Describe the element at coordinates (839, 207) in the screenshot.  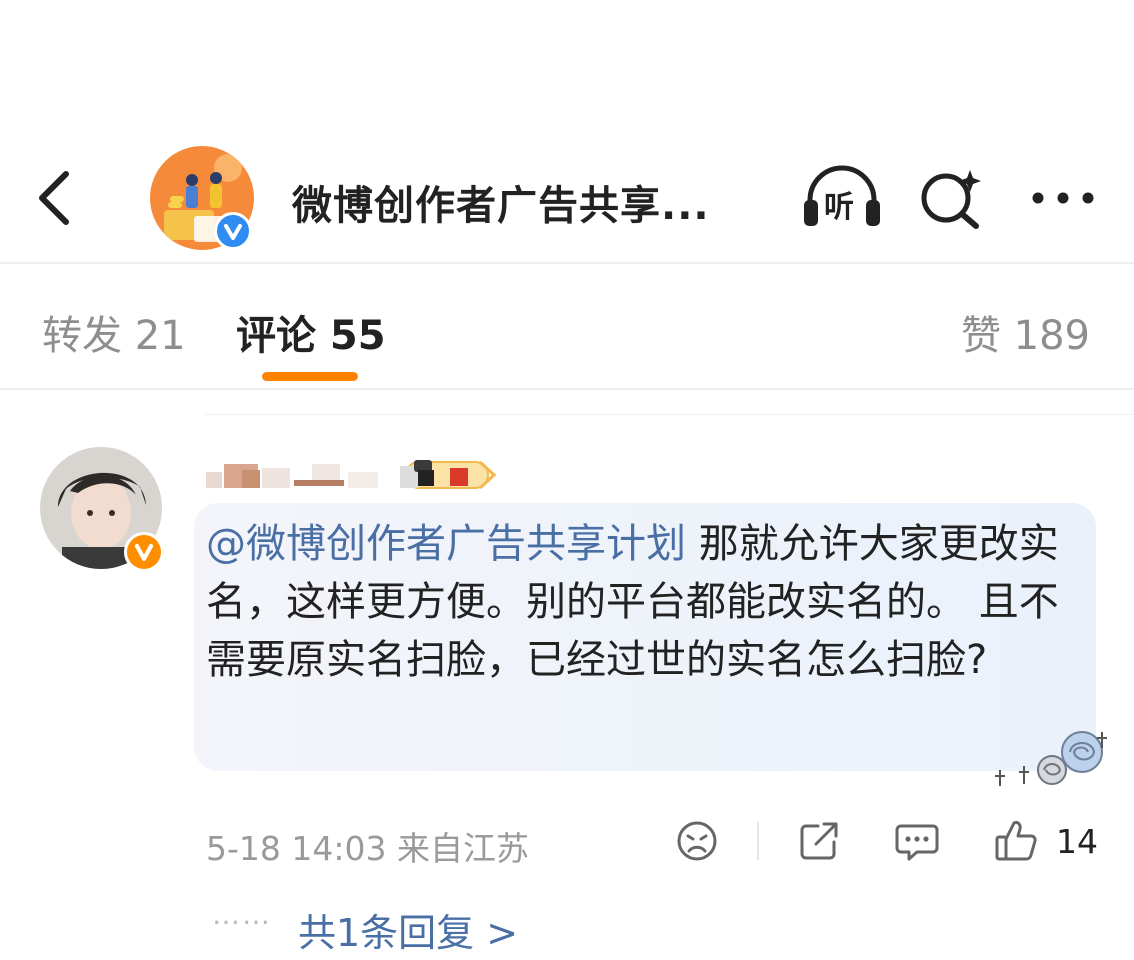
I see `listen-label: 听` at that location.